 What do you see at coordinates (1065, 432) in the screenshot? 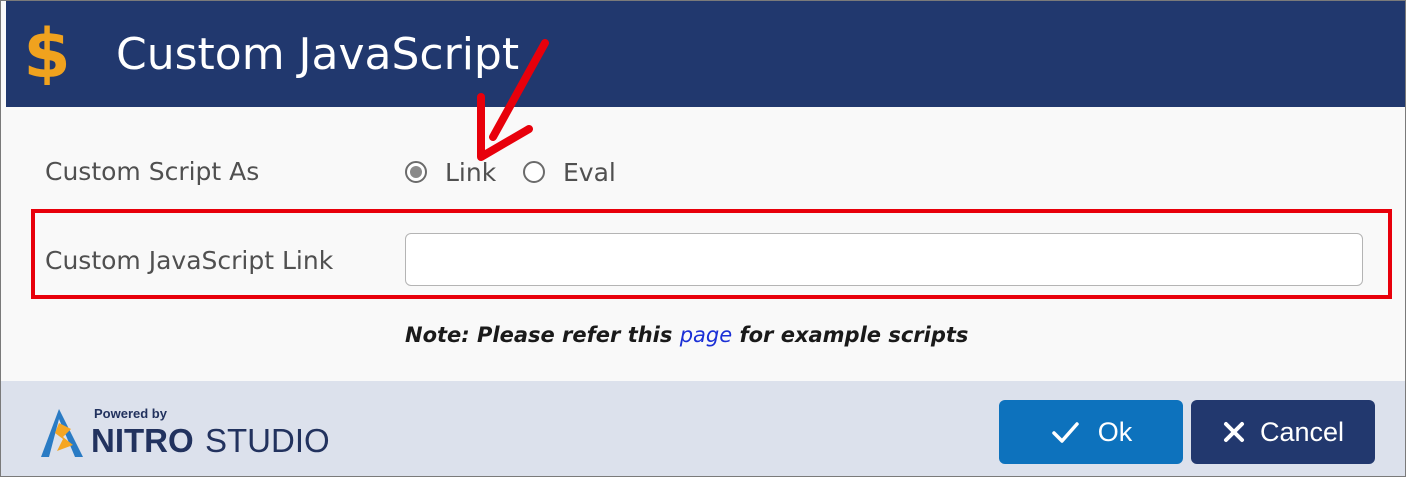
I see `checkmark-icon` at bounding box center [1065, 432].